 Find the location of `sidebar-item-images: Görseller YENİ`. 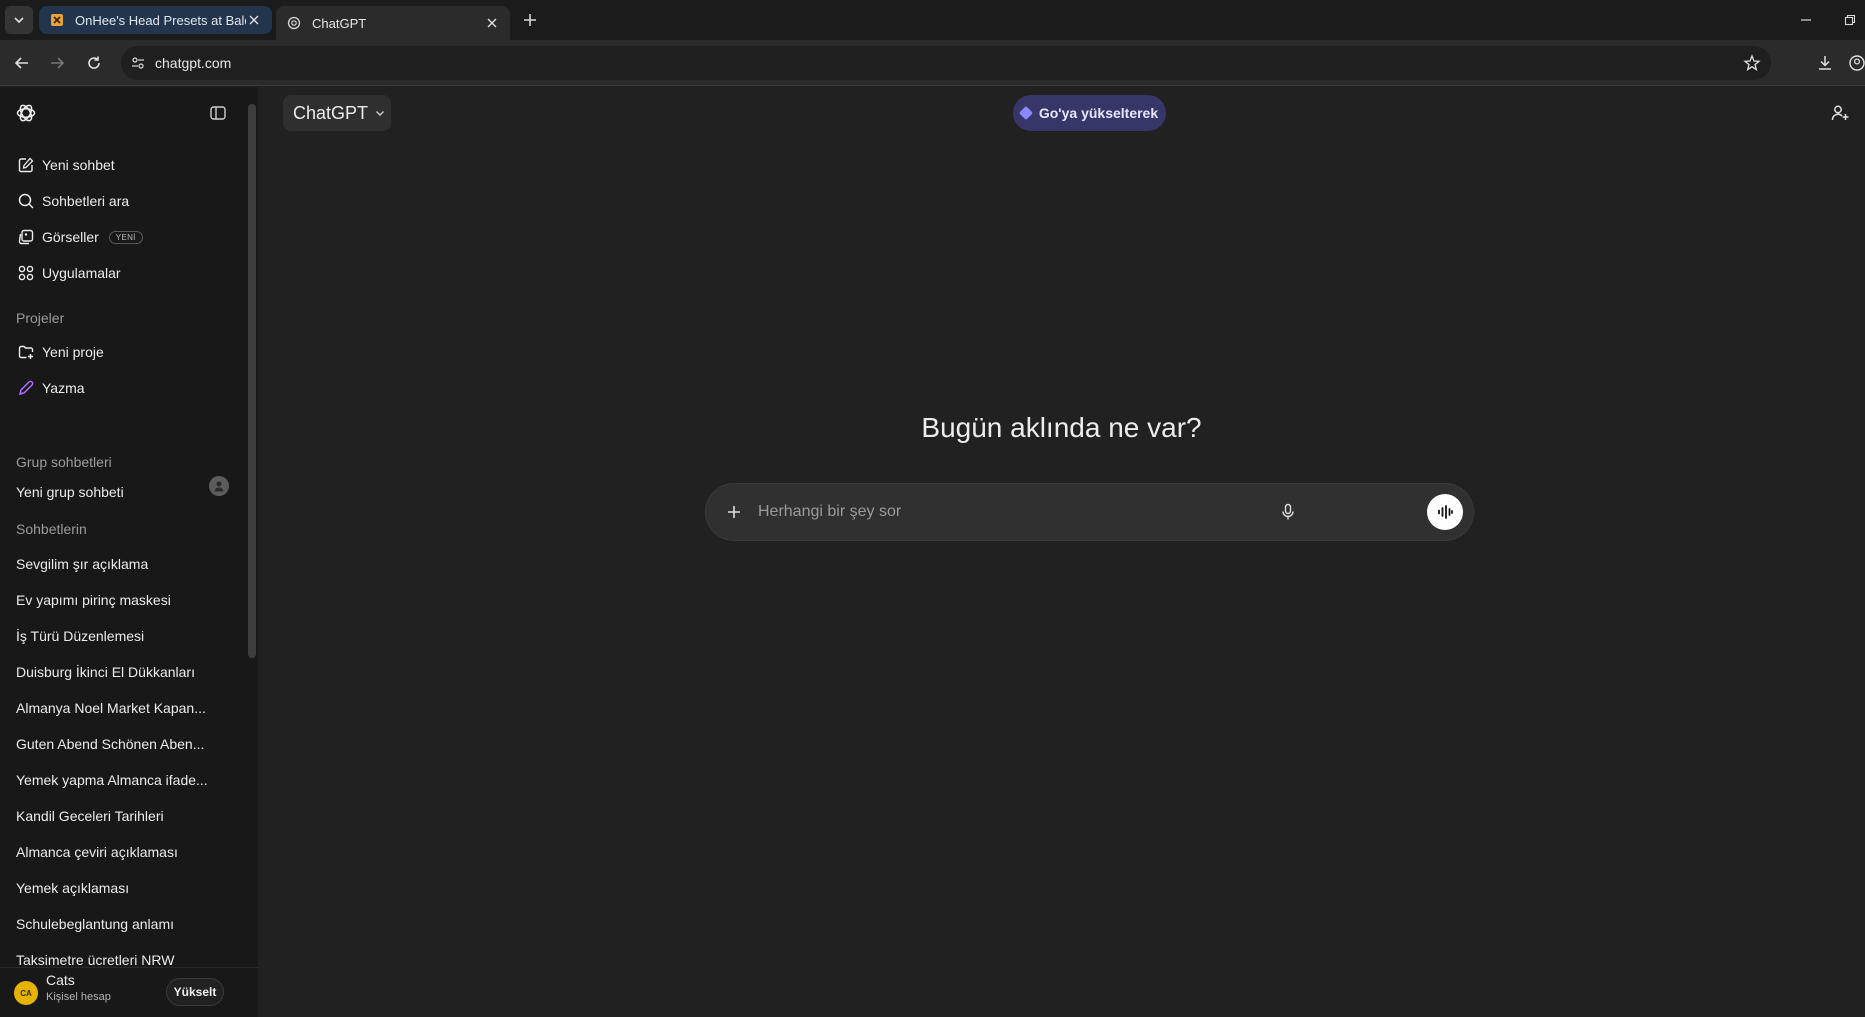

sidebar-item-images: Görseller YENİ is located at coordinates (124, 237).